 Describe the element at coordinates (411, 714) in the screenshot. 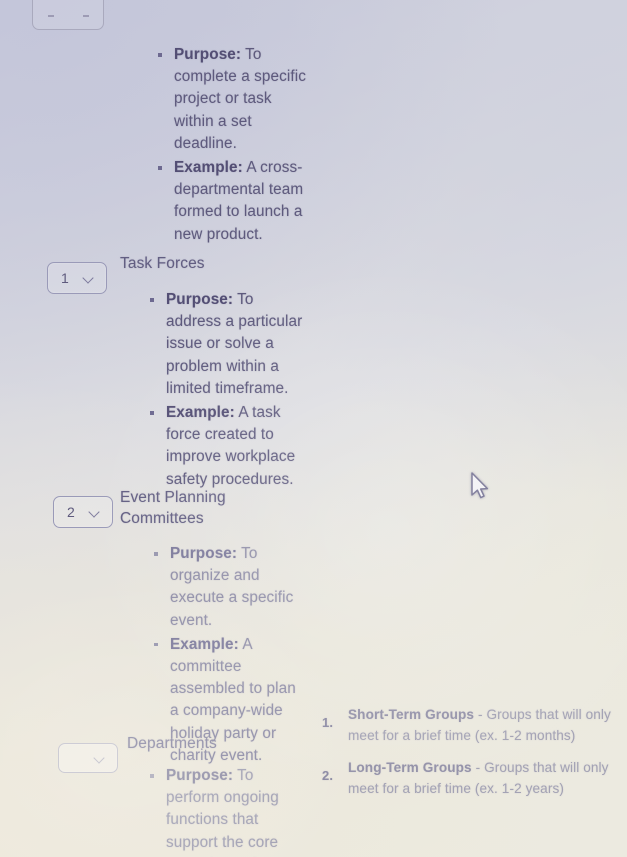

I see `list-lead: Short-Term Groups` at that location.